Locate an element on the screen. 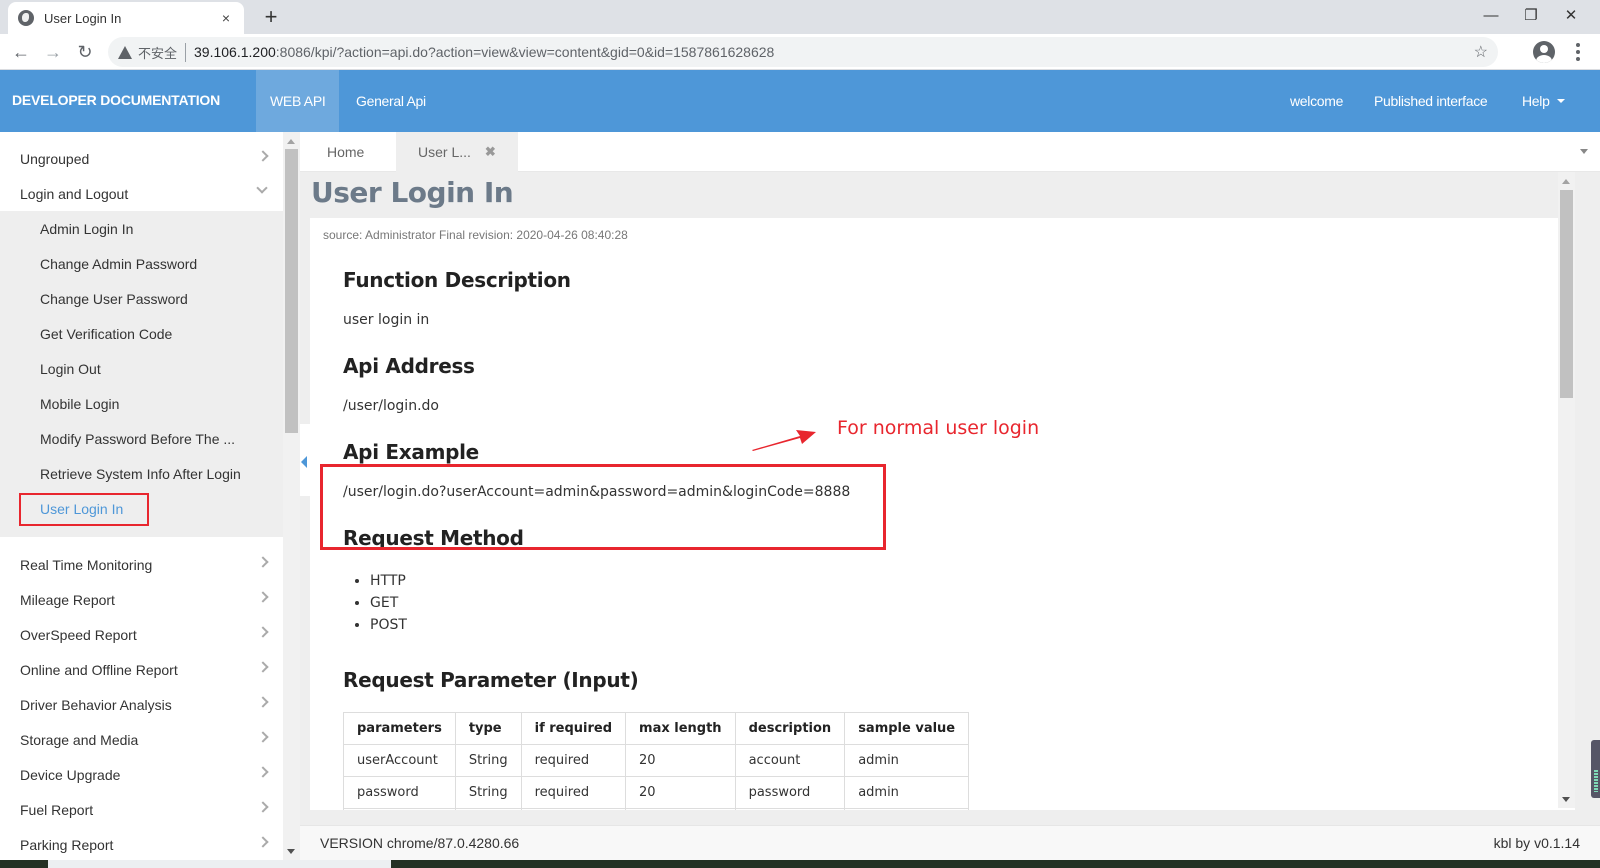  version-label: VERSION chrome/87.0.4280.66 is located at coordinates (420, 843).